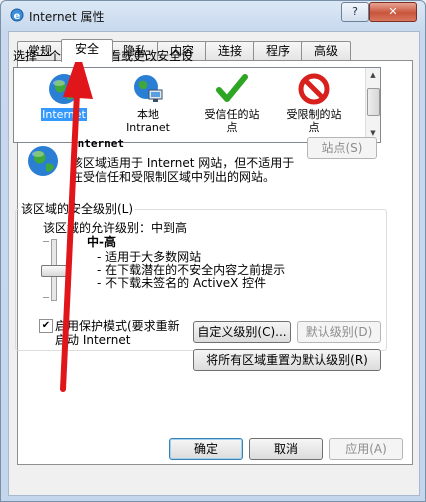 The image size is (426, 502). I want to click on selected-zone-globe-icon, so click(43, 161).